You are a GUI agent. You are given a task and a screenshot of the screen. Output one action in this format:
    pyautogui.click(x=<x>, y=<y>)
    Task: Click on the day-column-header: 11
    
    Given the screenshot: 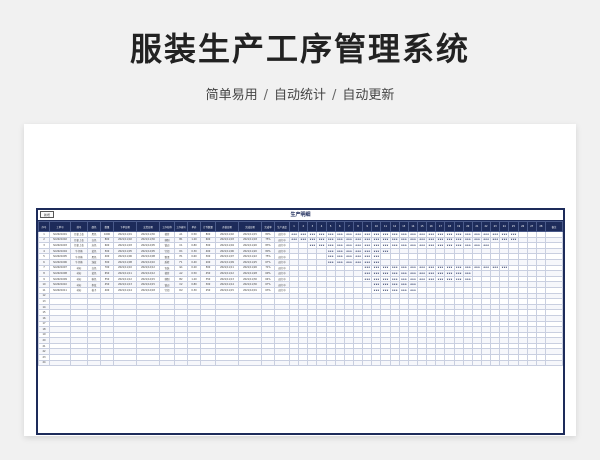 What is the action you would take?
    pyautogui.click(x=385, y=226)
    